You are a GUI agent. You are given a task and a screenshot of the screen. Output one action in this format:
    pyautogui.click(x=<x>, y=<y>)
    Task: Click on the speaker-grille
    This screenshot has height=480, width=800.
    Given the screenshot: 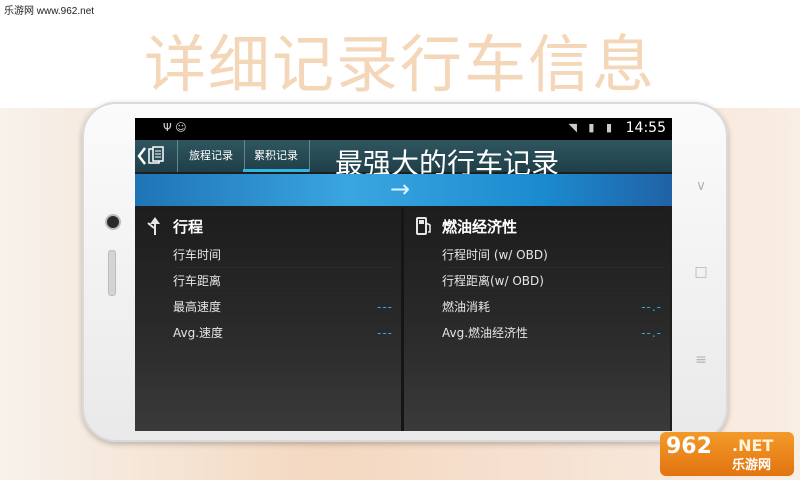 What is the action you would take?
    pyautogui.click(x=112, y=273)
    